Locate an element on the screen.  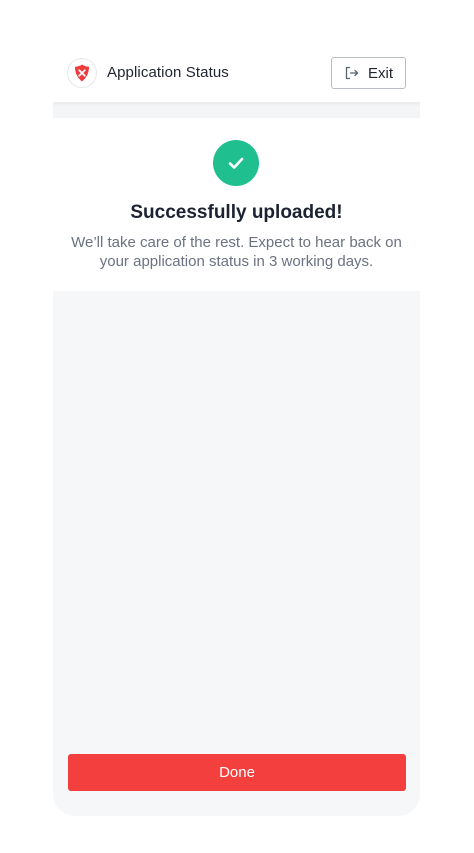
exit-arrow-icon is located at coordinates (352, 73).